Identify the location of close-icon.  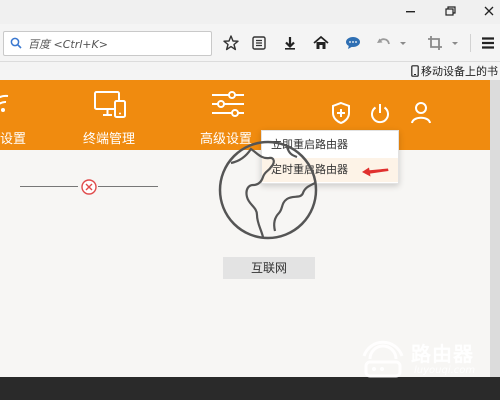
(489, 11).